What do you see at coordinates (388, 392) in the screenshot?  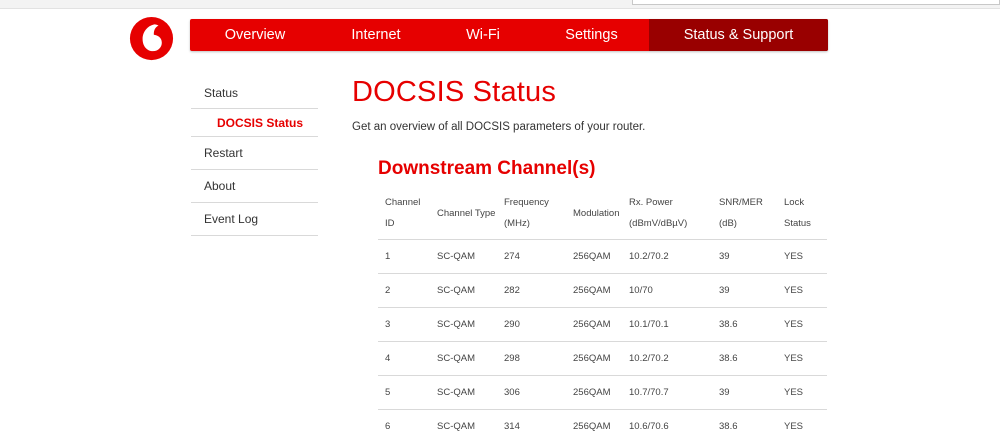 I see `cell-channel-id: 5` at bounding box center [388, 392].